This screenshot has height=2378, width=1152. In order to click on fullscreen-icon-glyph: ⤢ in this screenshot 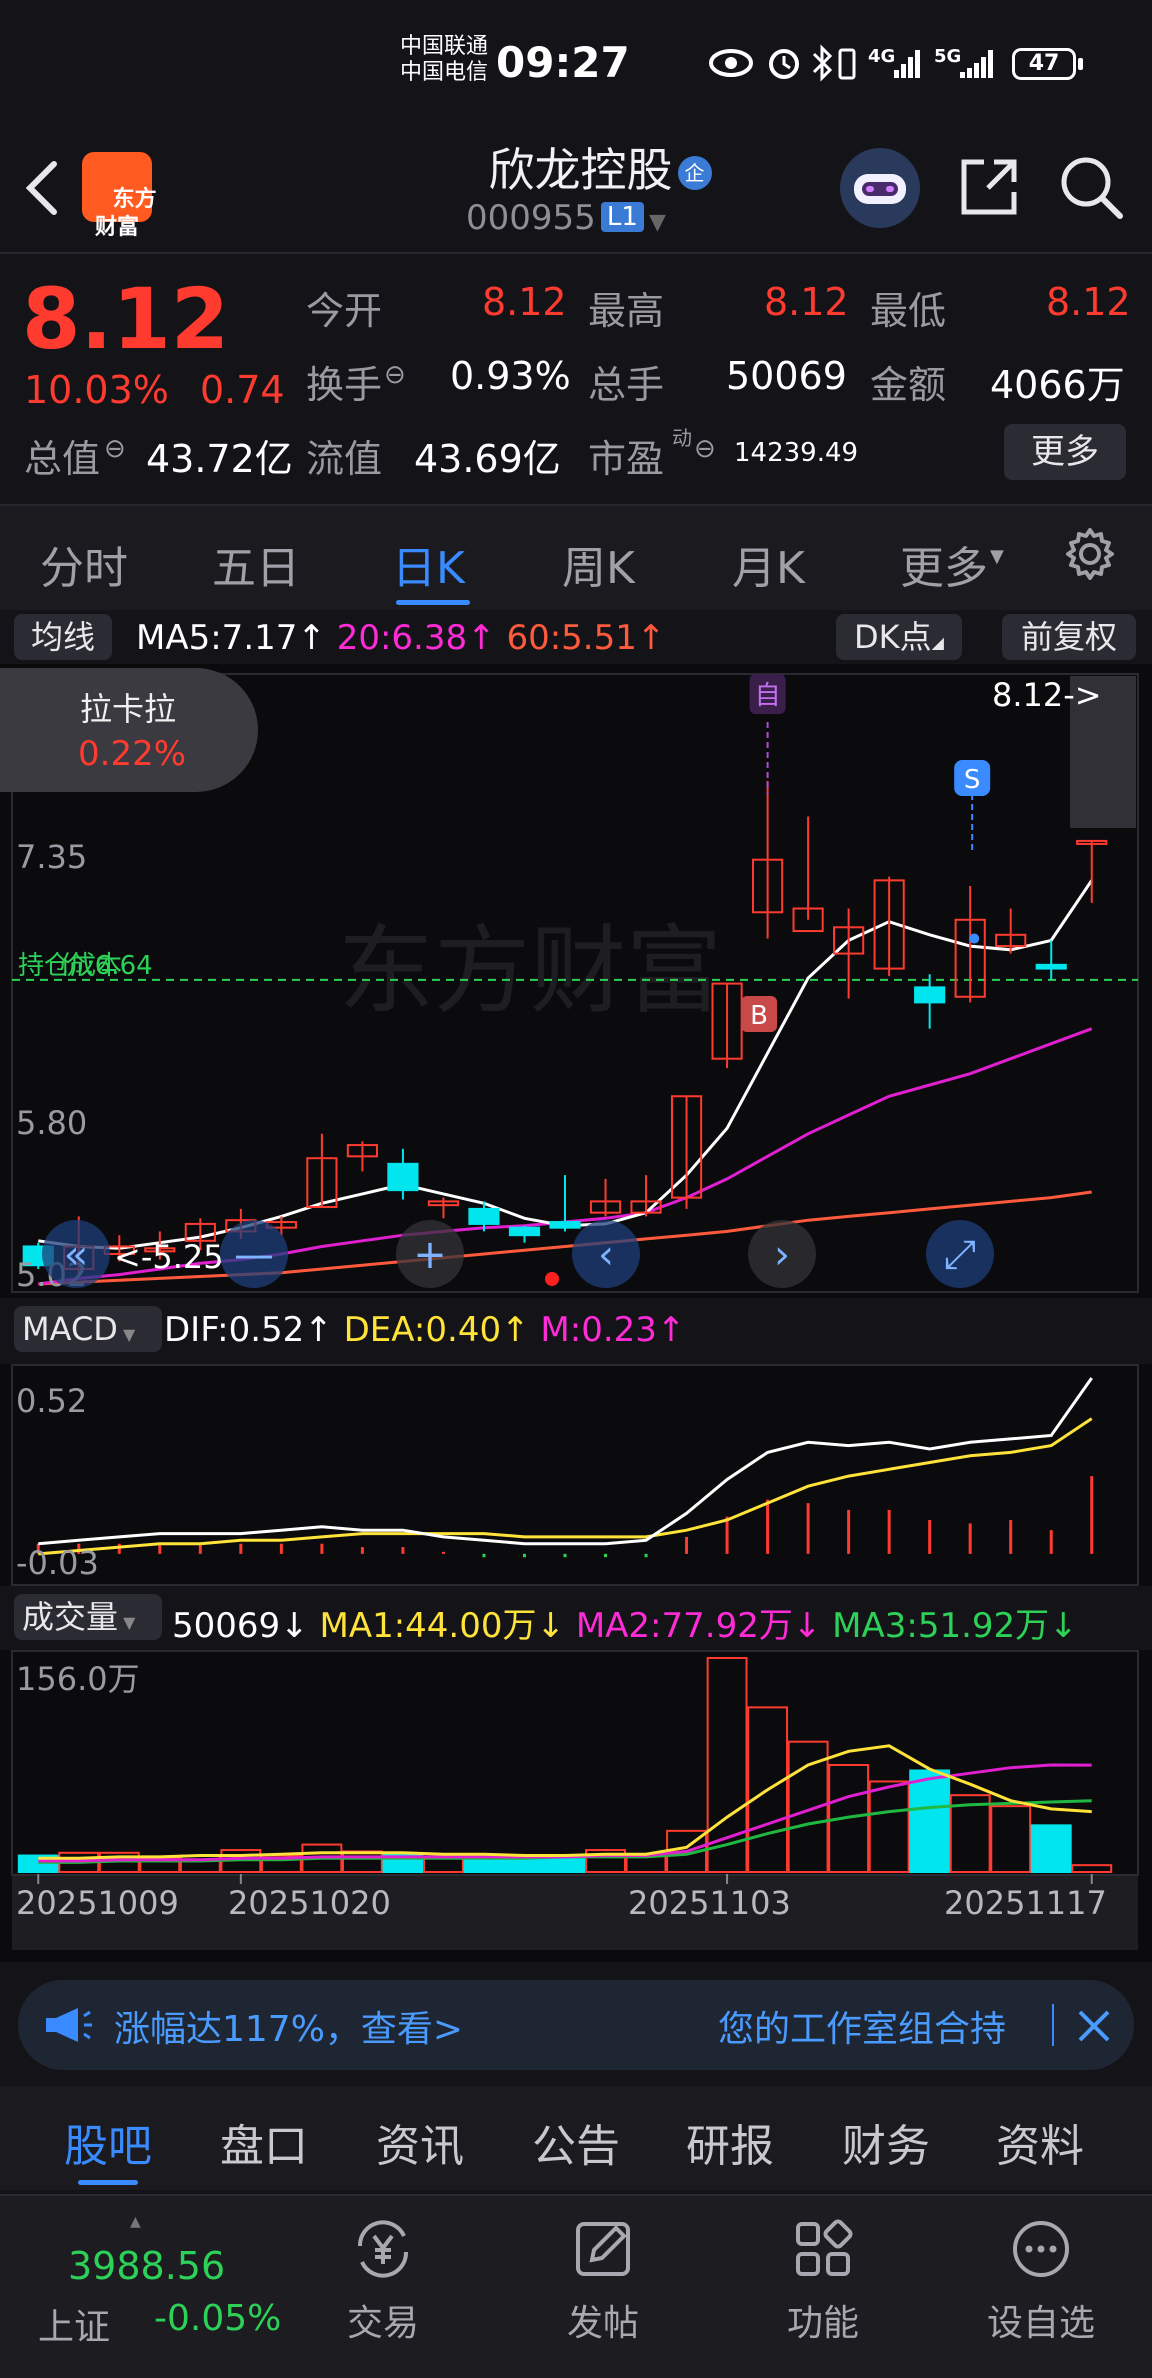, I will do `click(960, 1255)`.